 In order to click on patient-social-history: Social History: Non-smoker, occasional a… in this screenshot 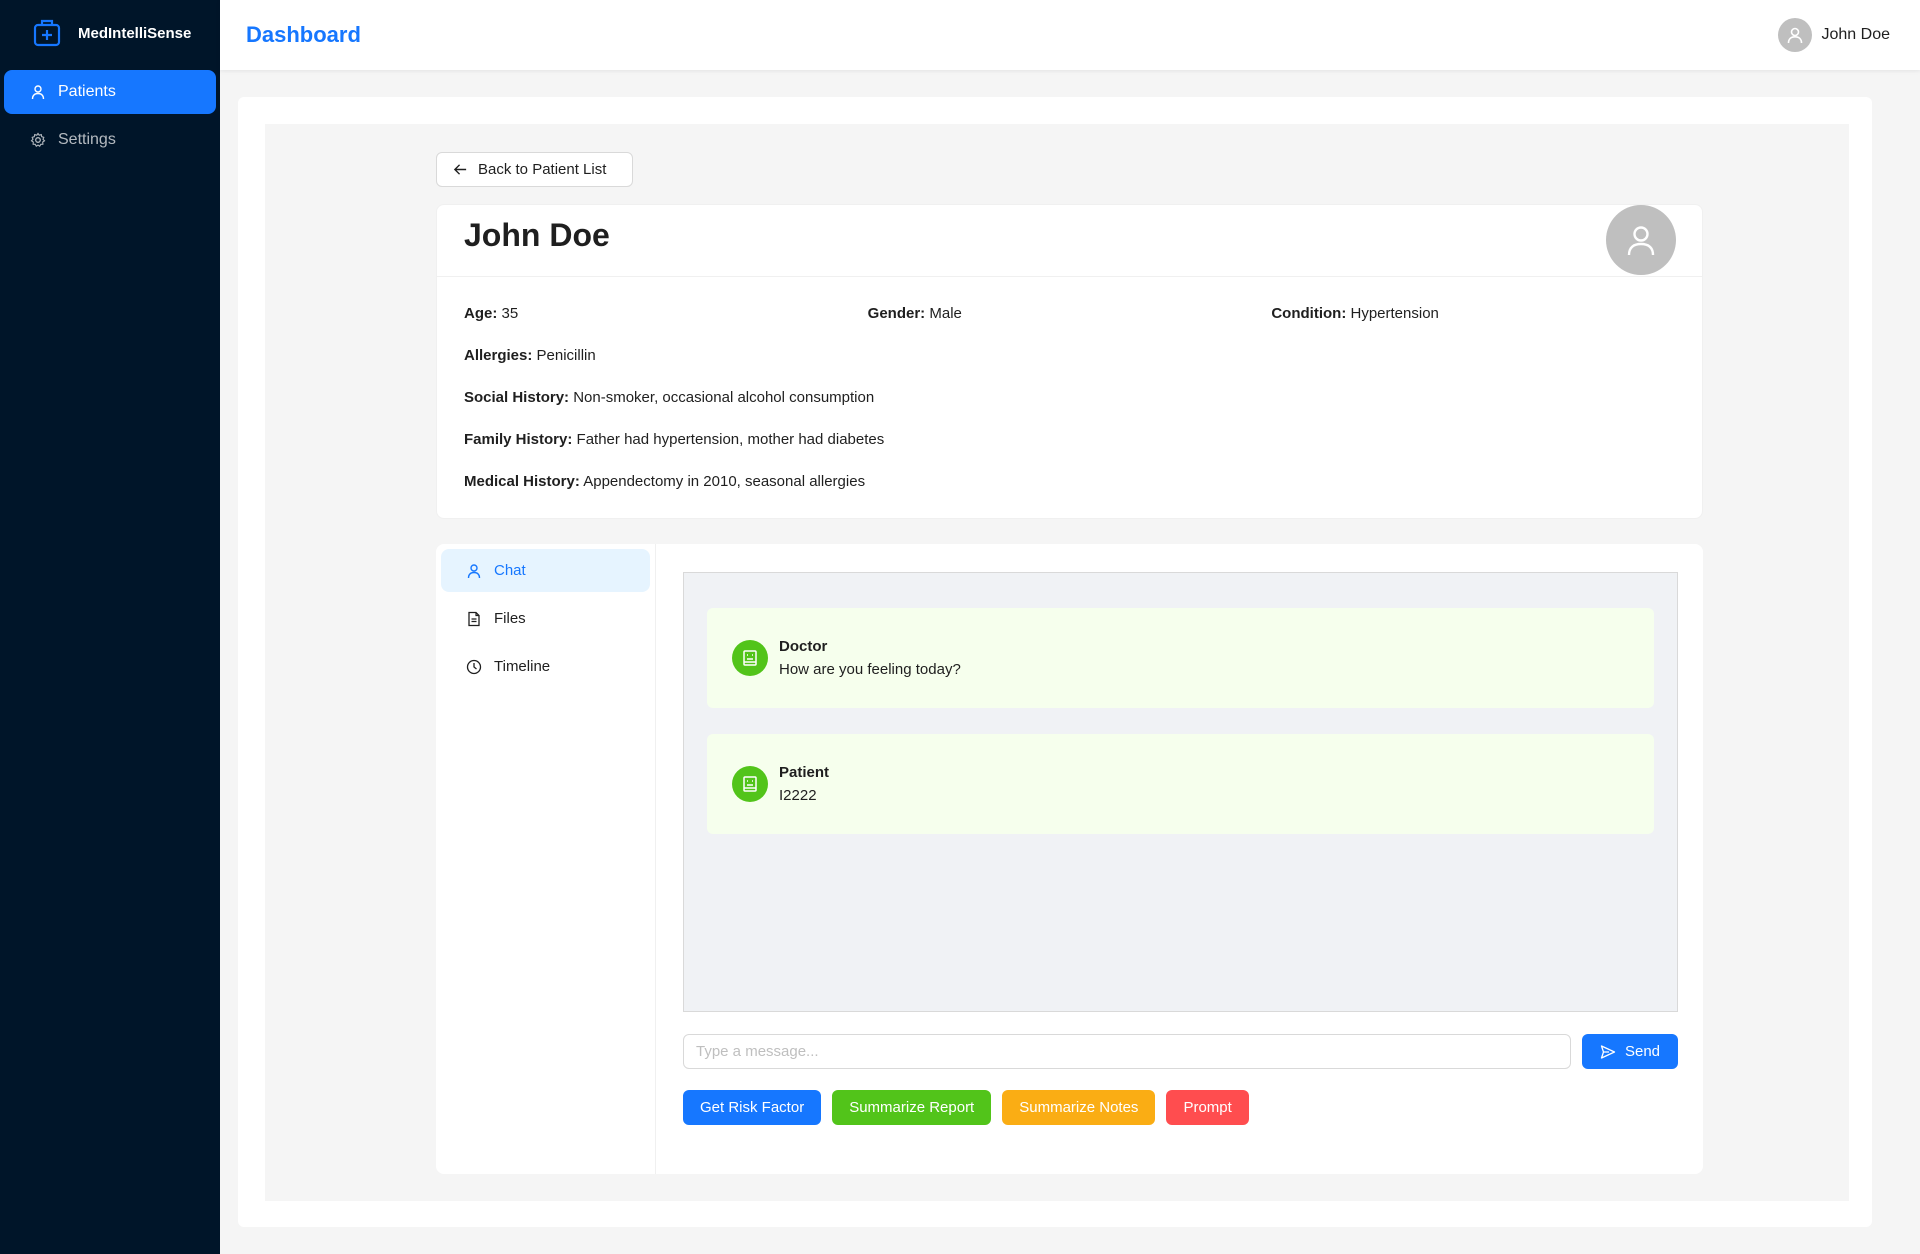, I will do `click(669, 397)`.